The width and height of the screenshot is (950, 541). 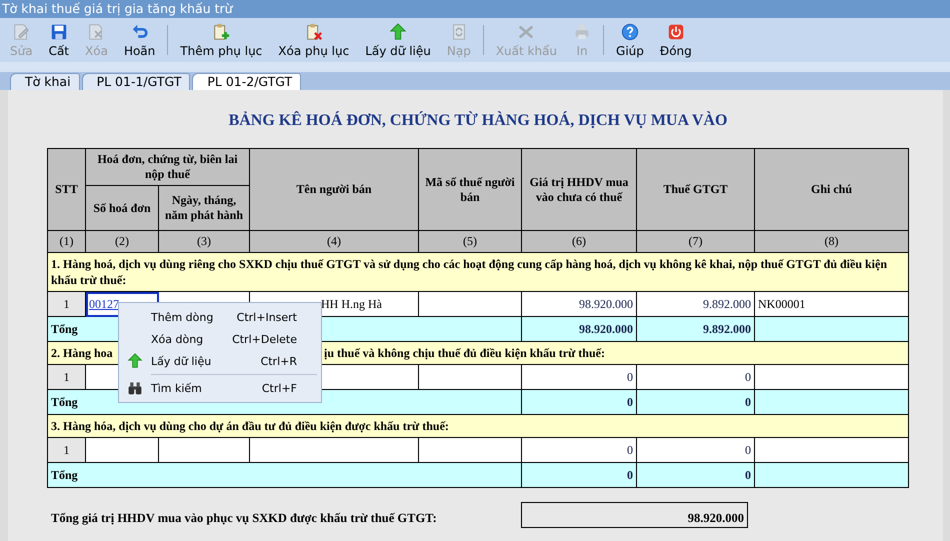 I want to click on section-heading: 1. Hàng hoá, dịch vụ dùng riêng cho SXKD chịu thuế GTGT và sử dụng cho các hoạt động cung cấp hàng hoá, dịch vụ không kê khai, nộp thuế GTGT đủ điều kiện khấu trừ thuế:, so click(x=478, y=272).